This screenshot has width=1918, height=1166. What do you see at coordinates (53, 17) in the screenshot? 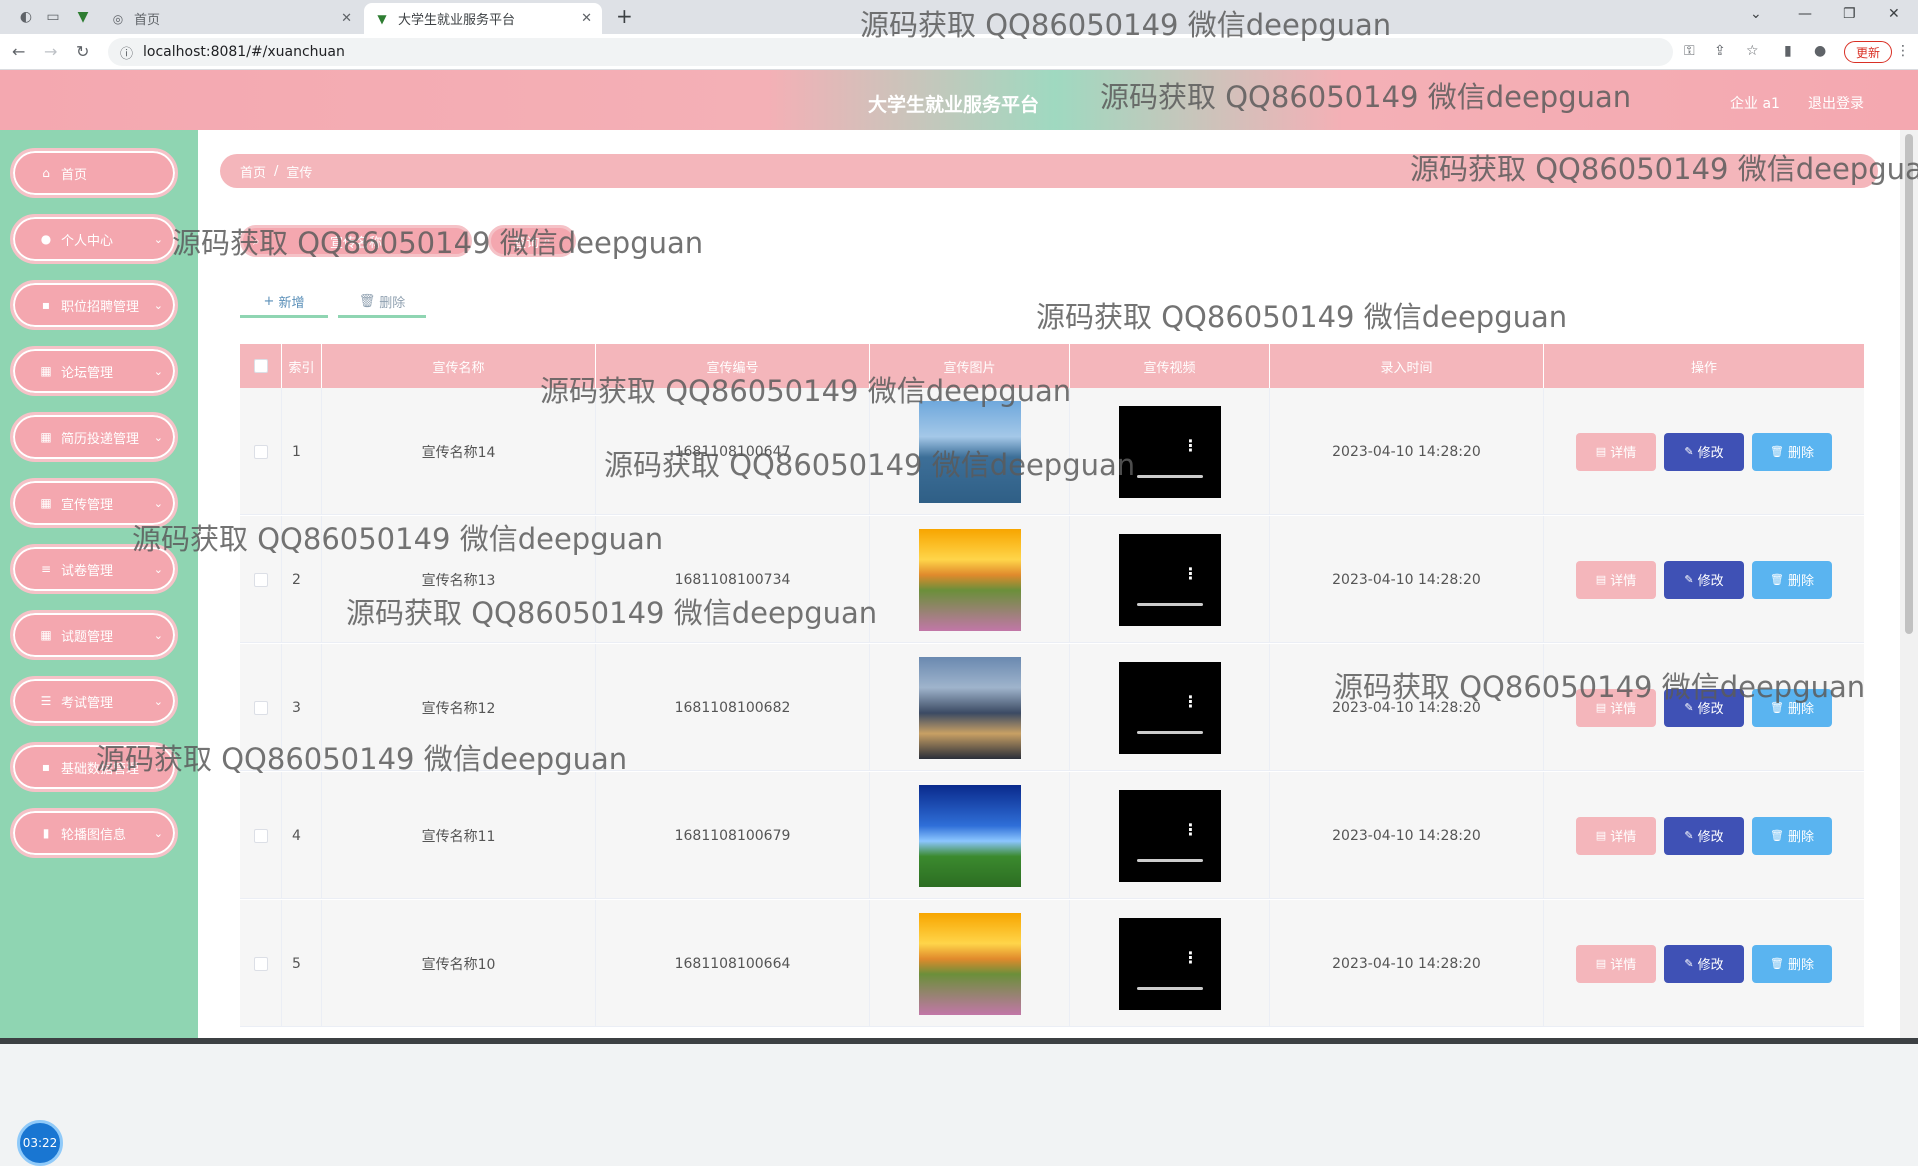
I see `blank-tab-icon: ▭` at bounding box center [53, 17].